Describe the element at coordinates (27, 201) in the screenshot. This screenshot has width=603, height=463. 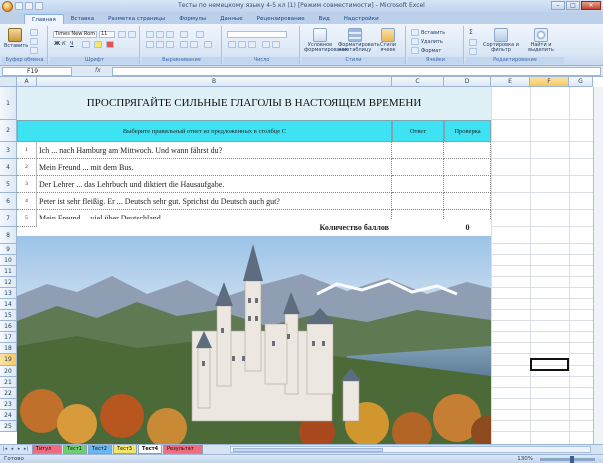
I see `question-number: 4` at that location.